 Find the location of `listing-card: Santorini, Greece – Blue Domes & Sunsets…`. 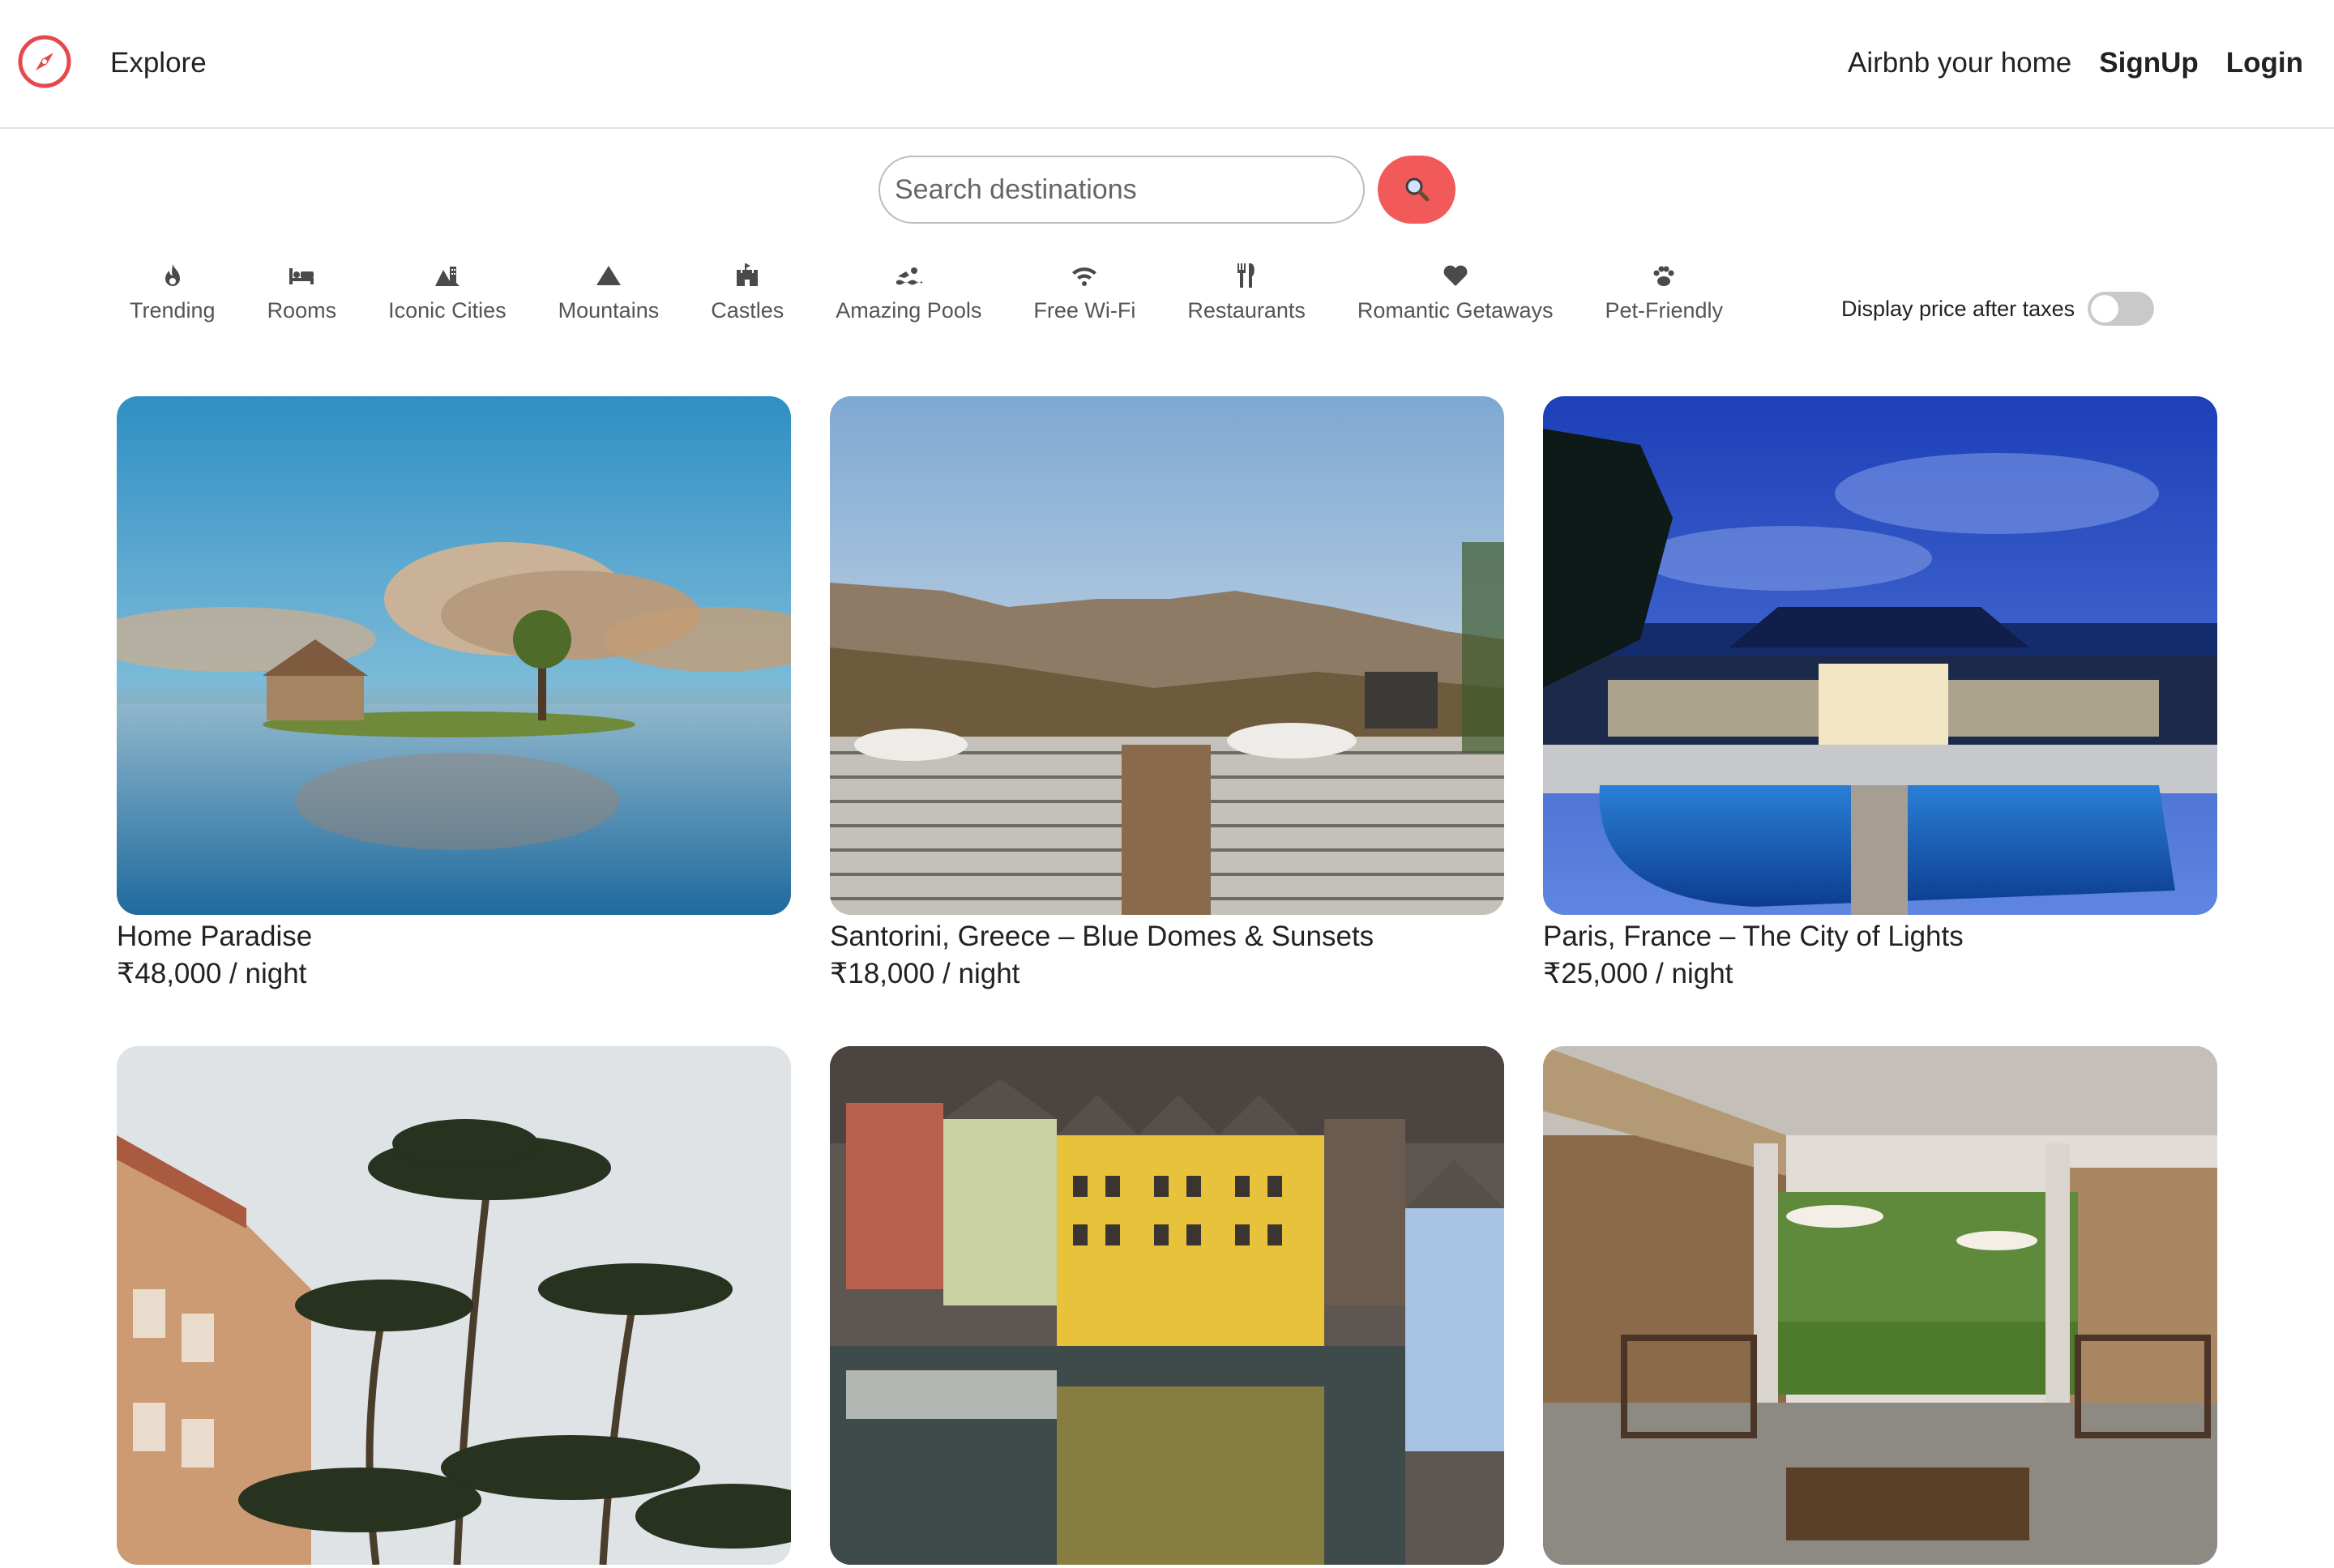

listing-card: Santorini, Greece – Blue Domes & Sunsets… is located at coordinates (1167, 695).